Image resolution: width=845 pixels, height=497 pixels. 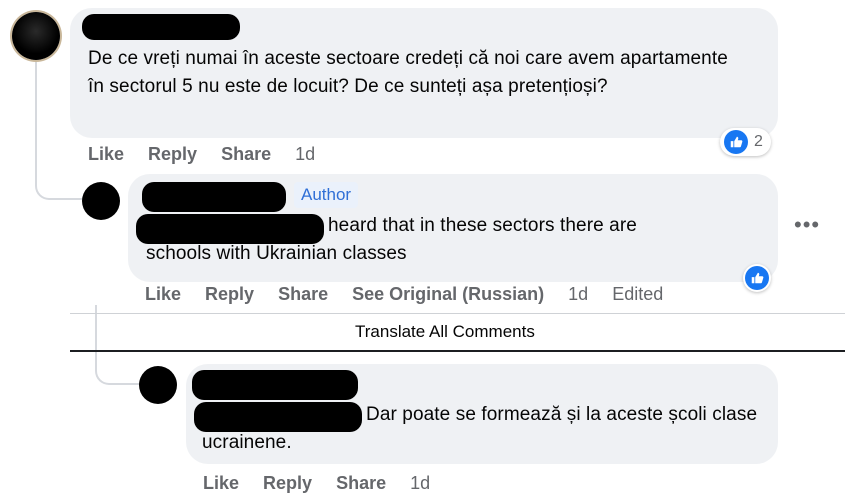 What do you see at coordinates (328, 483) in the screenshot?
I see `comment-actions-3: Like Reply Share 1d` at bounding box center [328, 483].